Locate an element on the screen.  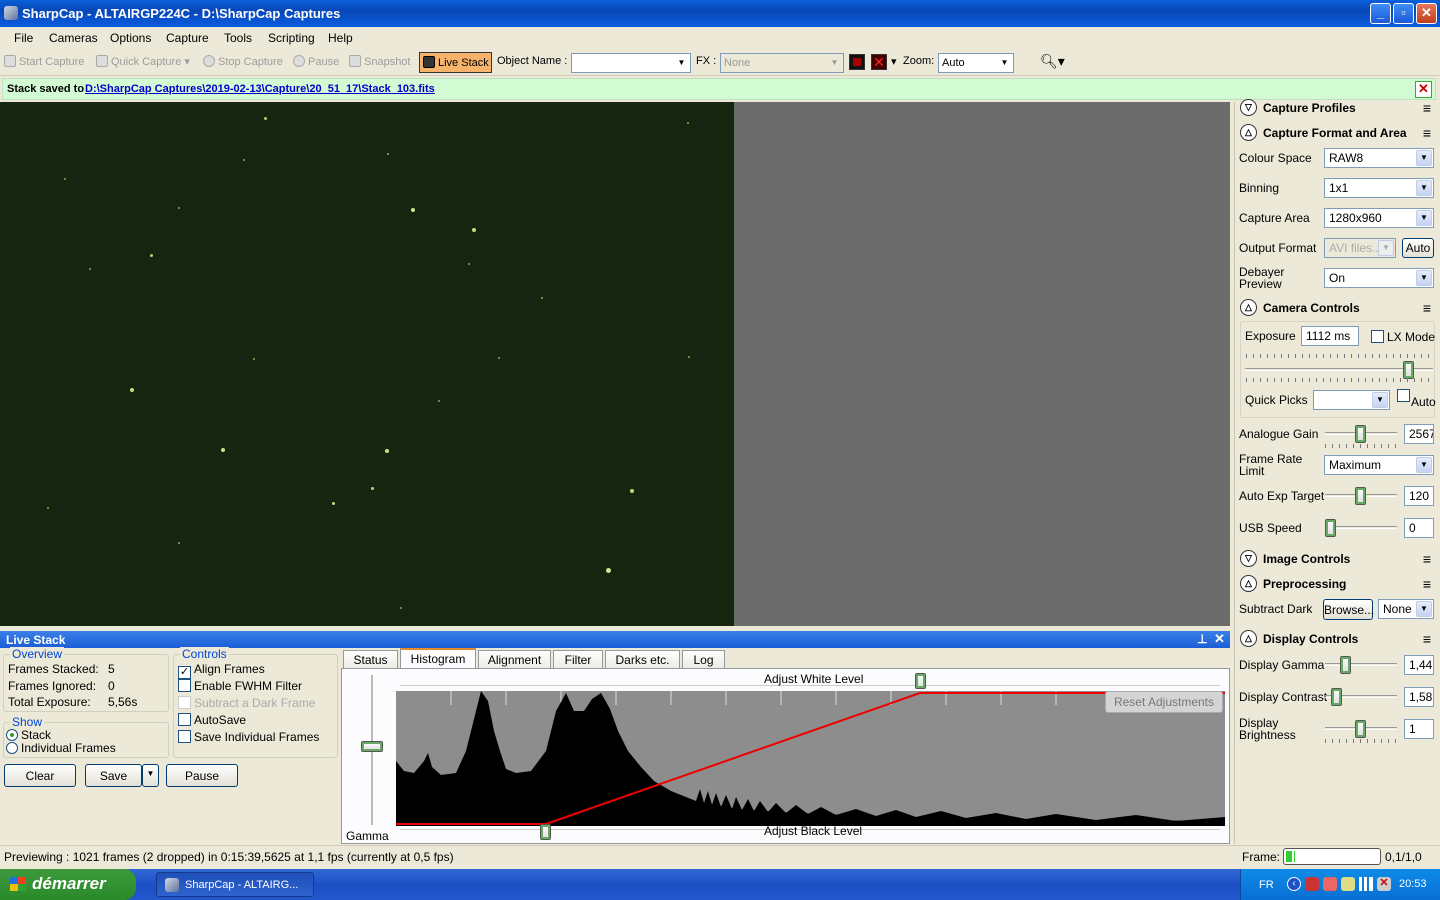
auto-exp-target-slider is located at coordinates (1361, 496).